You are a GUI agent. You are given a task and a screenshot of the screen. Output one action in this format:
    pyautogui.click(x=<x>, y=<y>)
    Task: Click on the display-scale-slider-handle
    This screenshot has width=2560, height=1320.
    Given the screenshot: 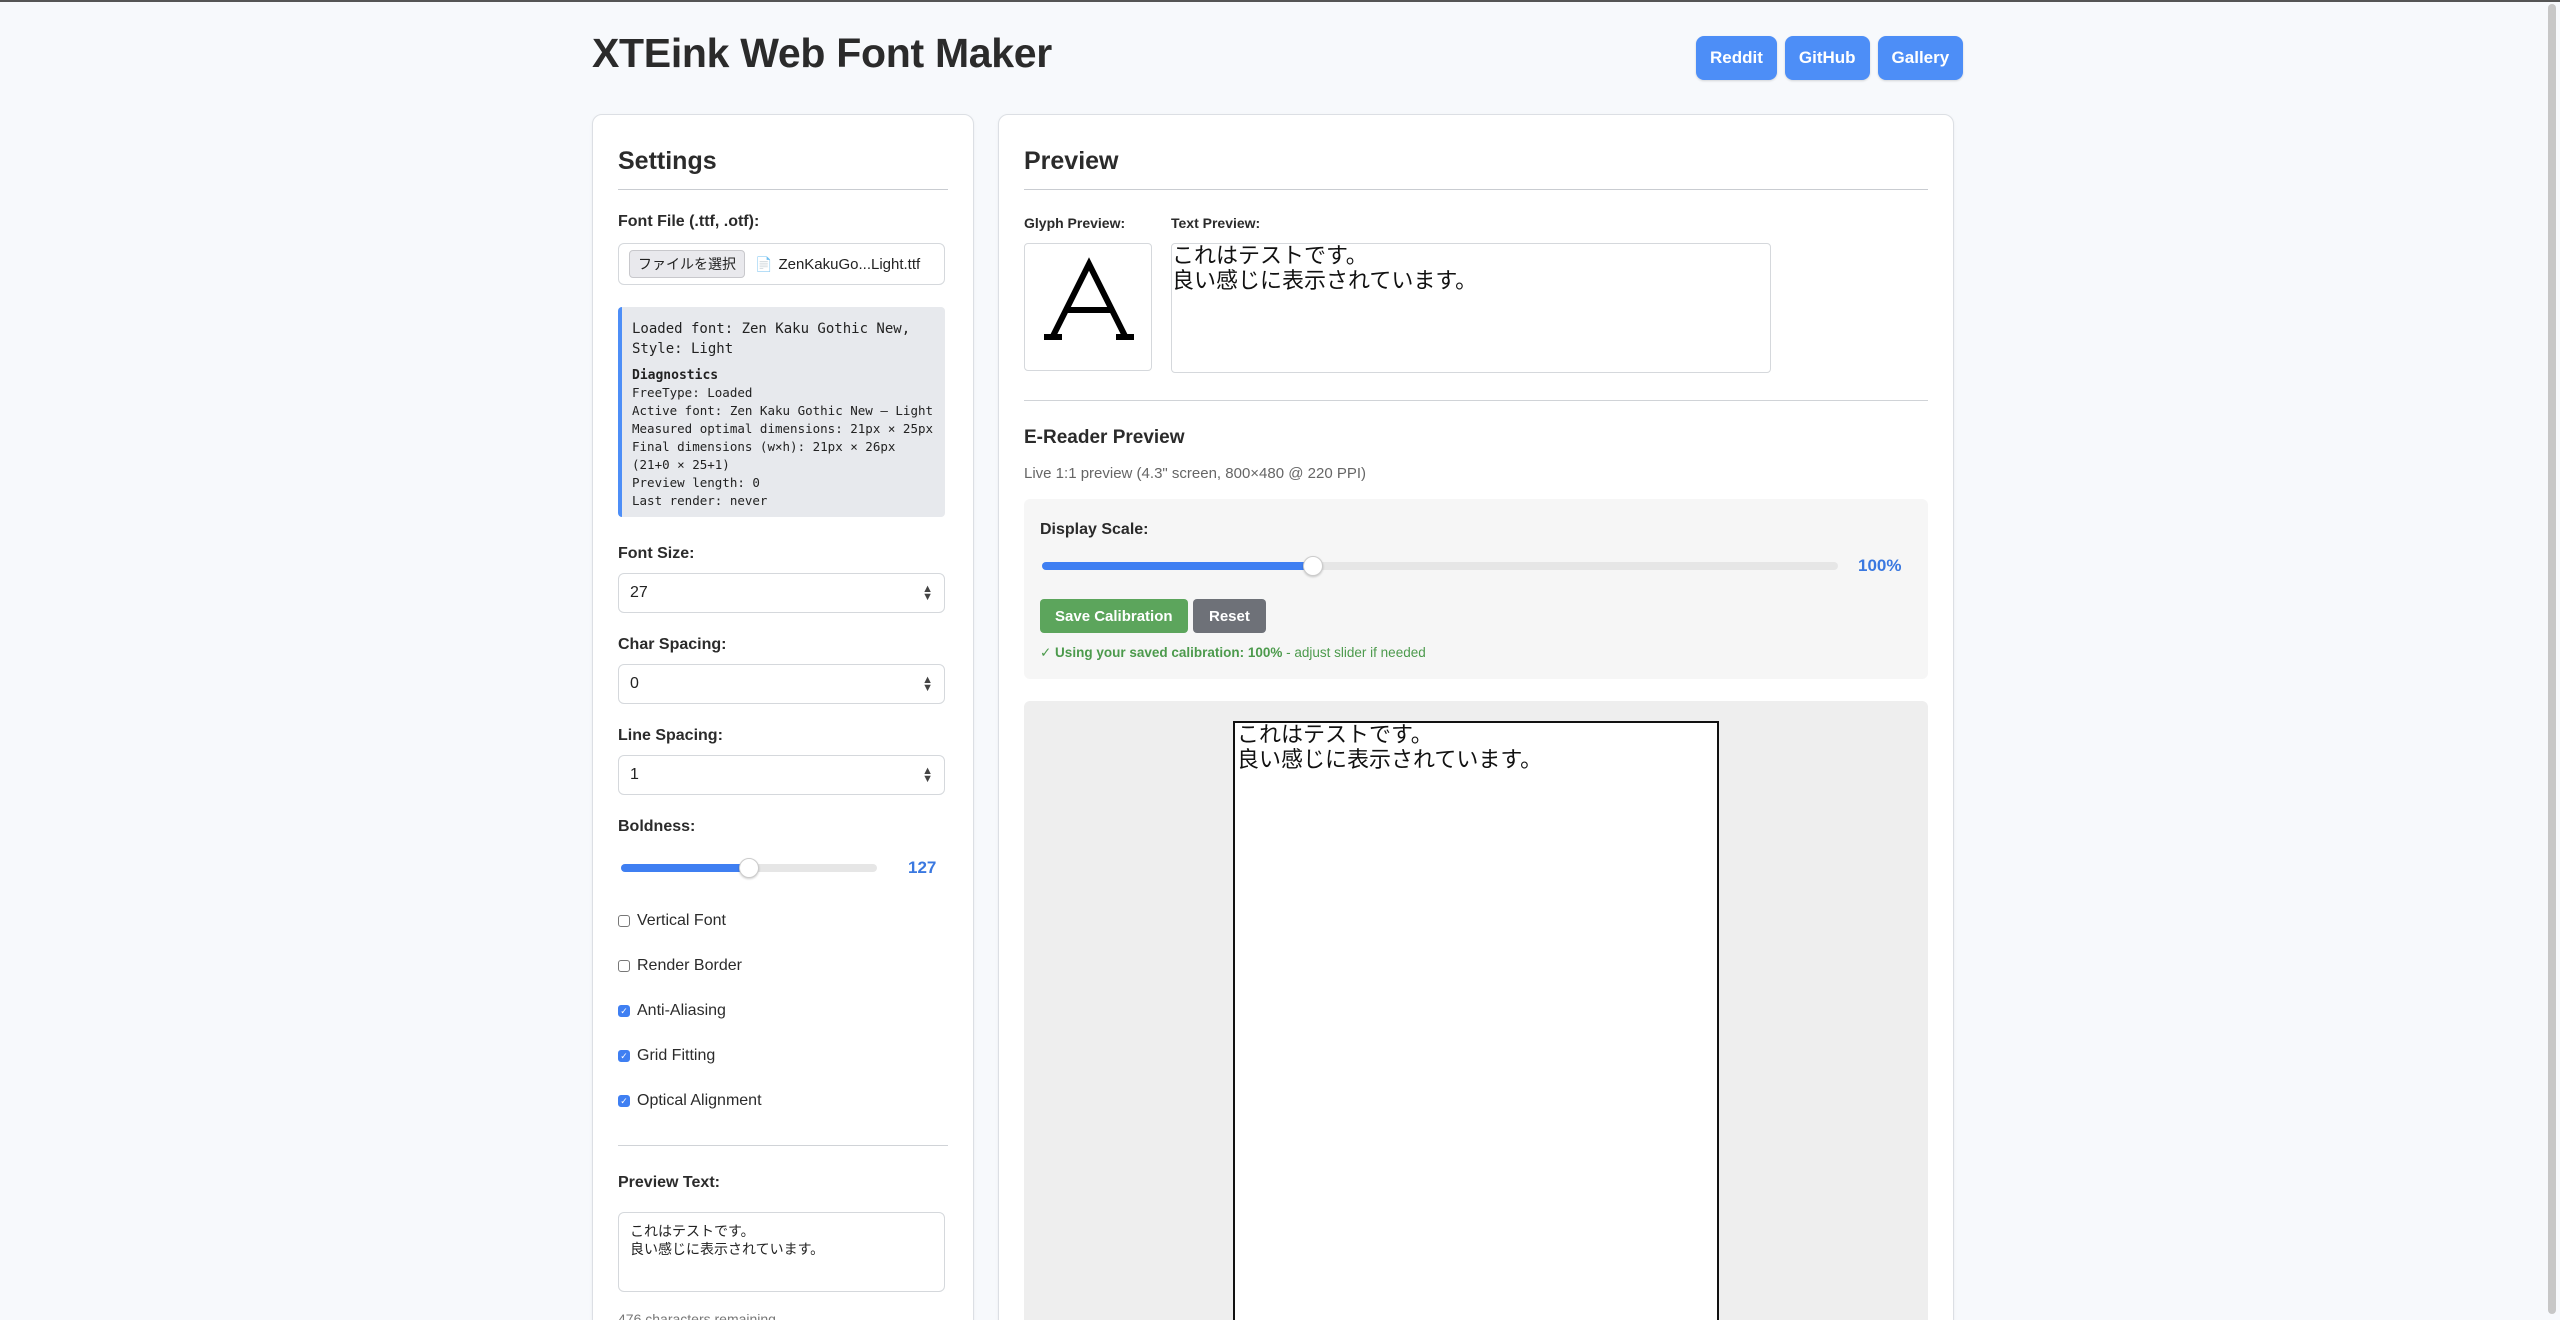 What is the action you would take?
    pyautogui.click(x=1312, y=566)
    